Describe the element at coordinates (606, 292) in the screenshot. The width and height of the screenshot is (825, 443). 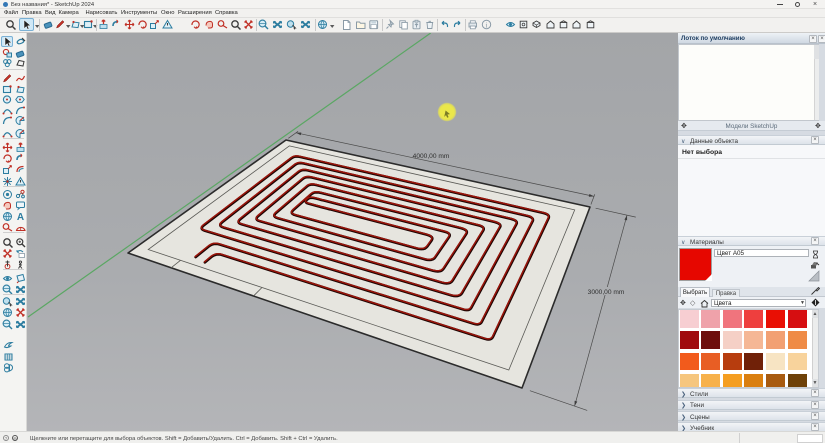
I see `svg-text: 3000,00 mm` at that location.